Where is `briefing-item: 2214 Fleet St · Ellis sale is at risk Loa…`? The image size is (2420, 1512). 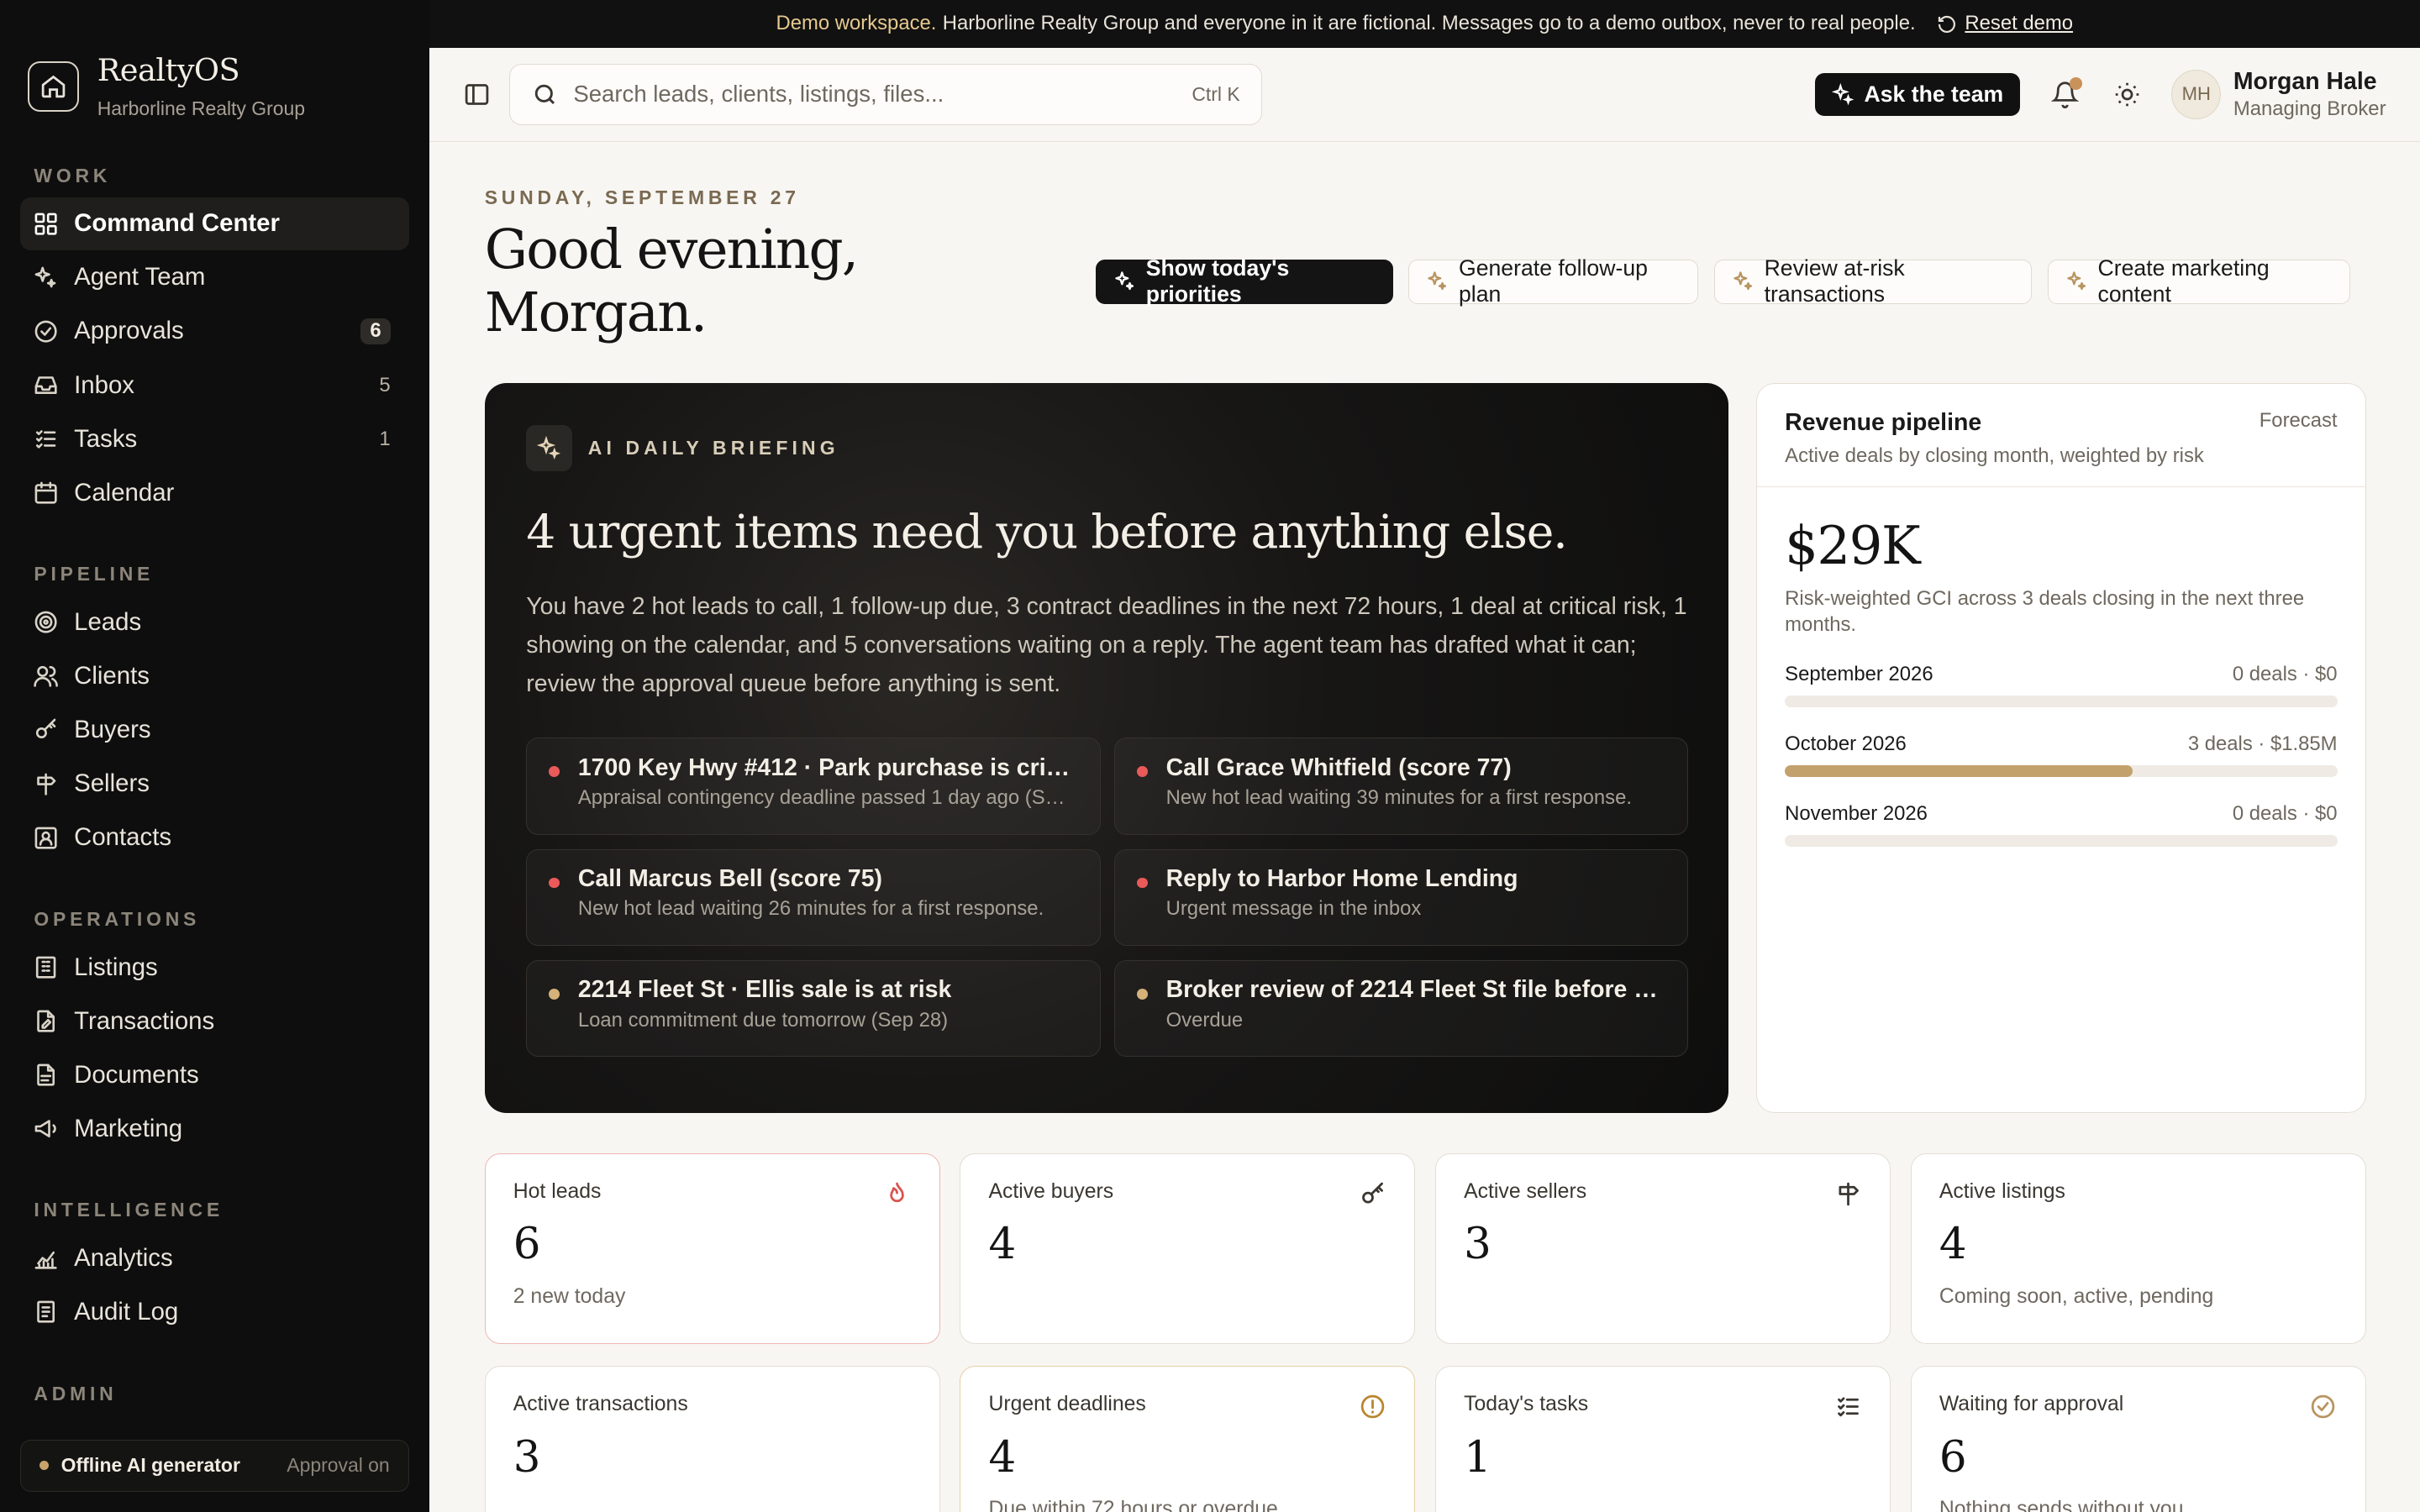
briefing-item: 2214 Fleet St · Ellis sale is at risk Loa… is located at coordinates (813, 1008).